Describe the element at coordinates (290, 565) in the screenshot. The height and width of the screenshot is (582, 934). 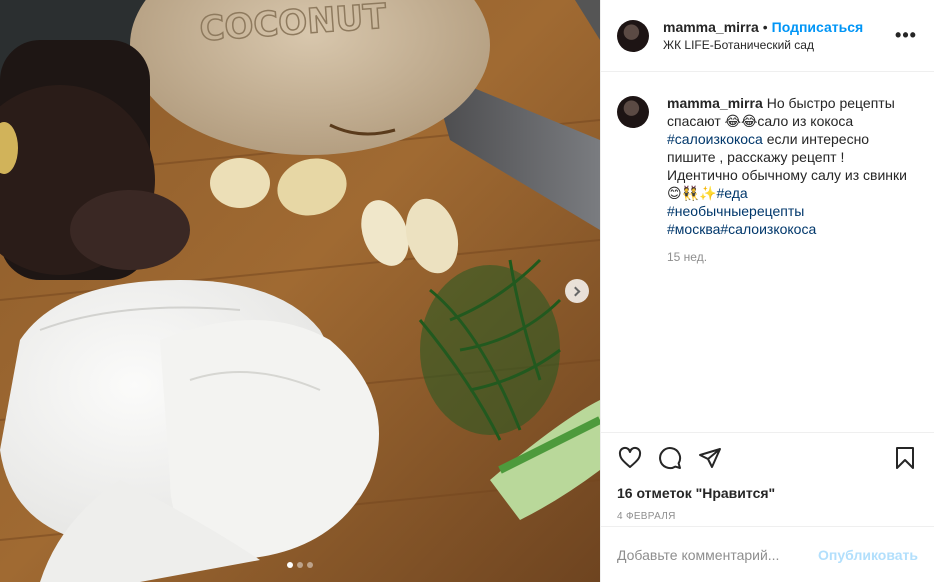
I see `carousel-dot-active` at that location.